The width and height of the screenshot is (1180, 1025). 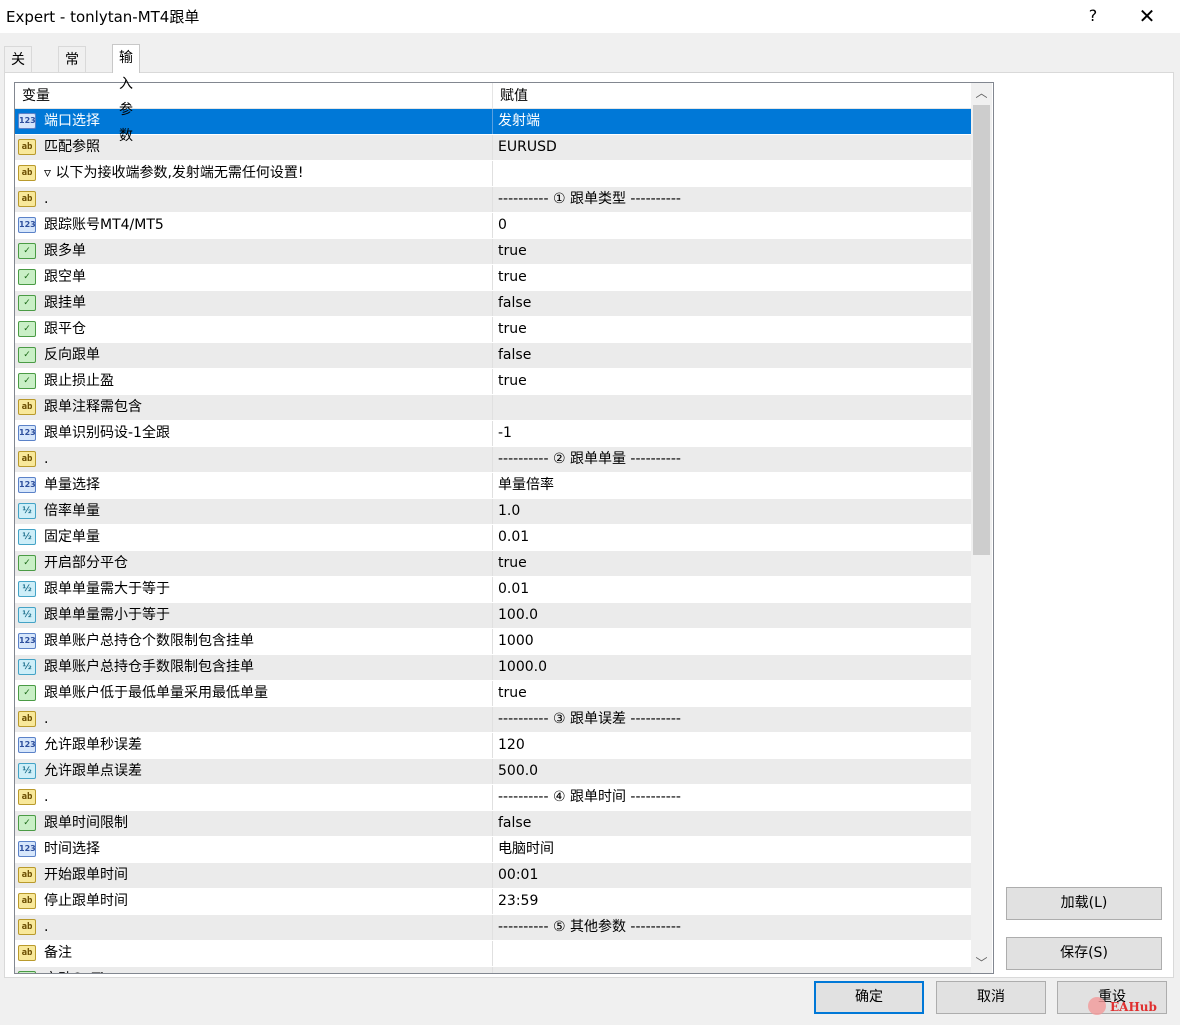 I want to click on parameter-value: 1000.0, so click(x=733, y=667).